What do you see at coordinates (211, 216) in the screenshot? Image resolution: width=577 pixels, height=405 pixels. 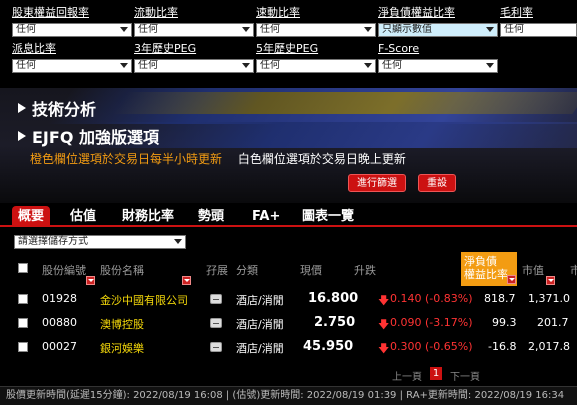 I see `tab-momentum: 勢頭` at bounding box center [211, 216].